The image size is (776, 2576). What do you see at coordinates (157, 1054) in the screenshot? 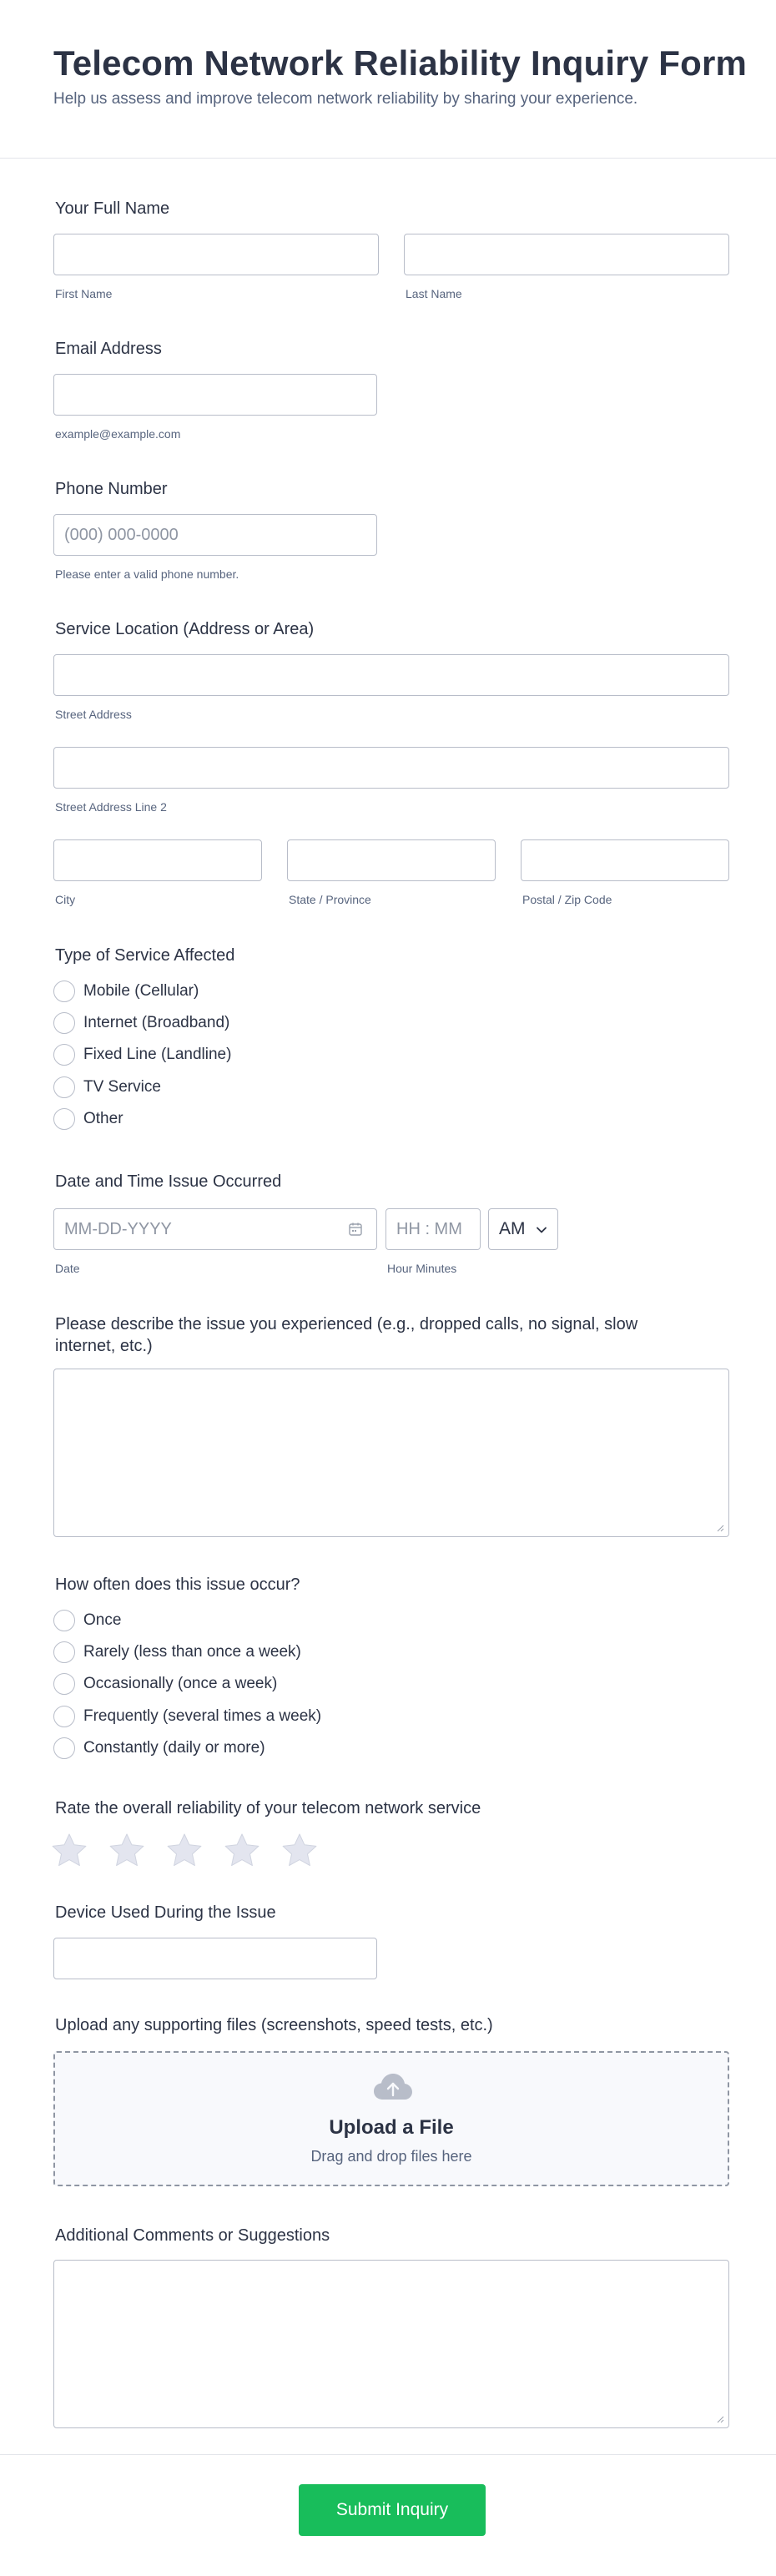
I see `radio-label: Fixed Line (Landline)` at bounding box center [157, 1054].